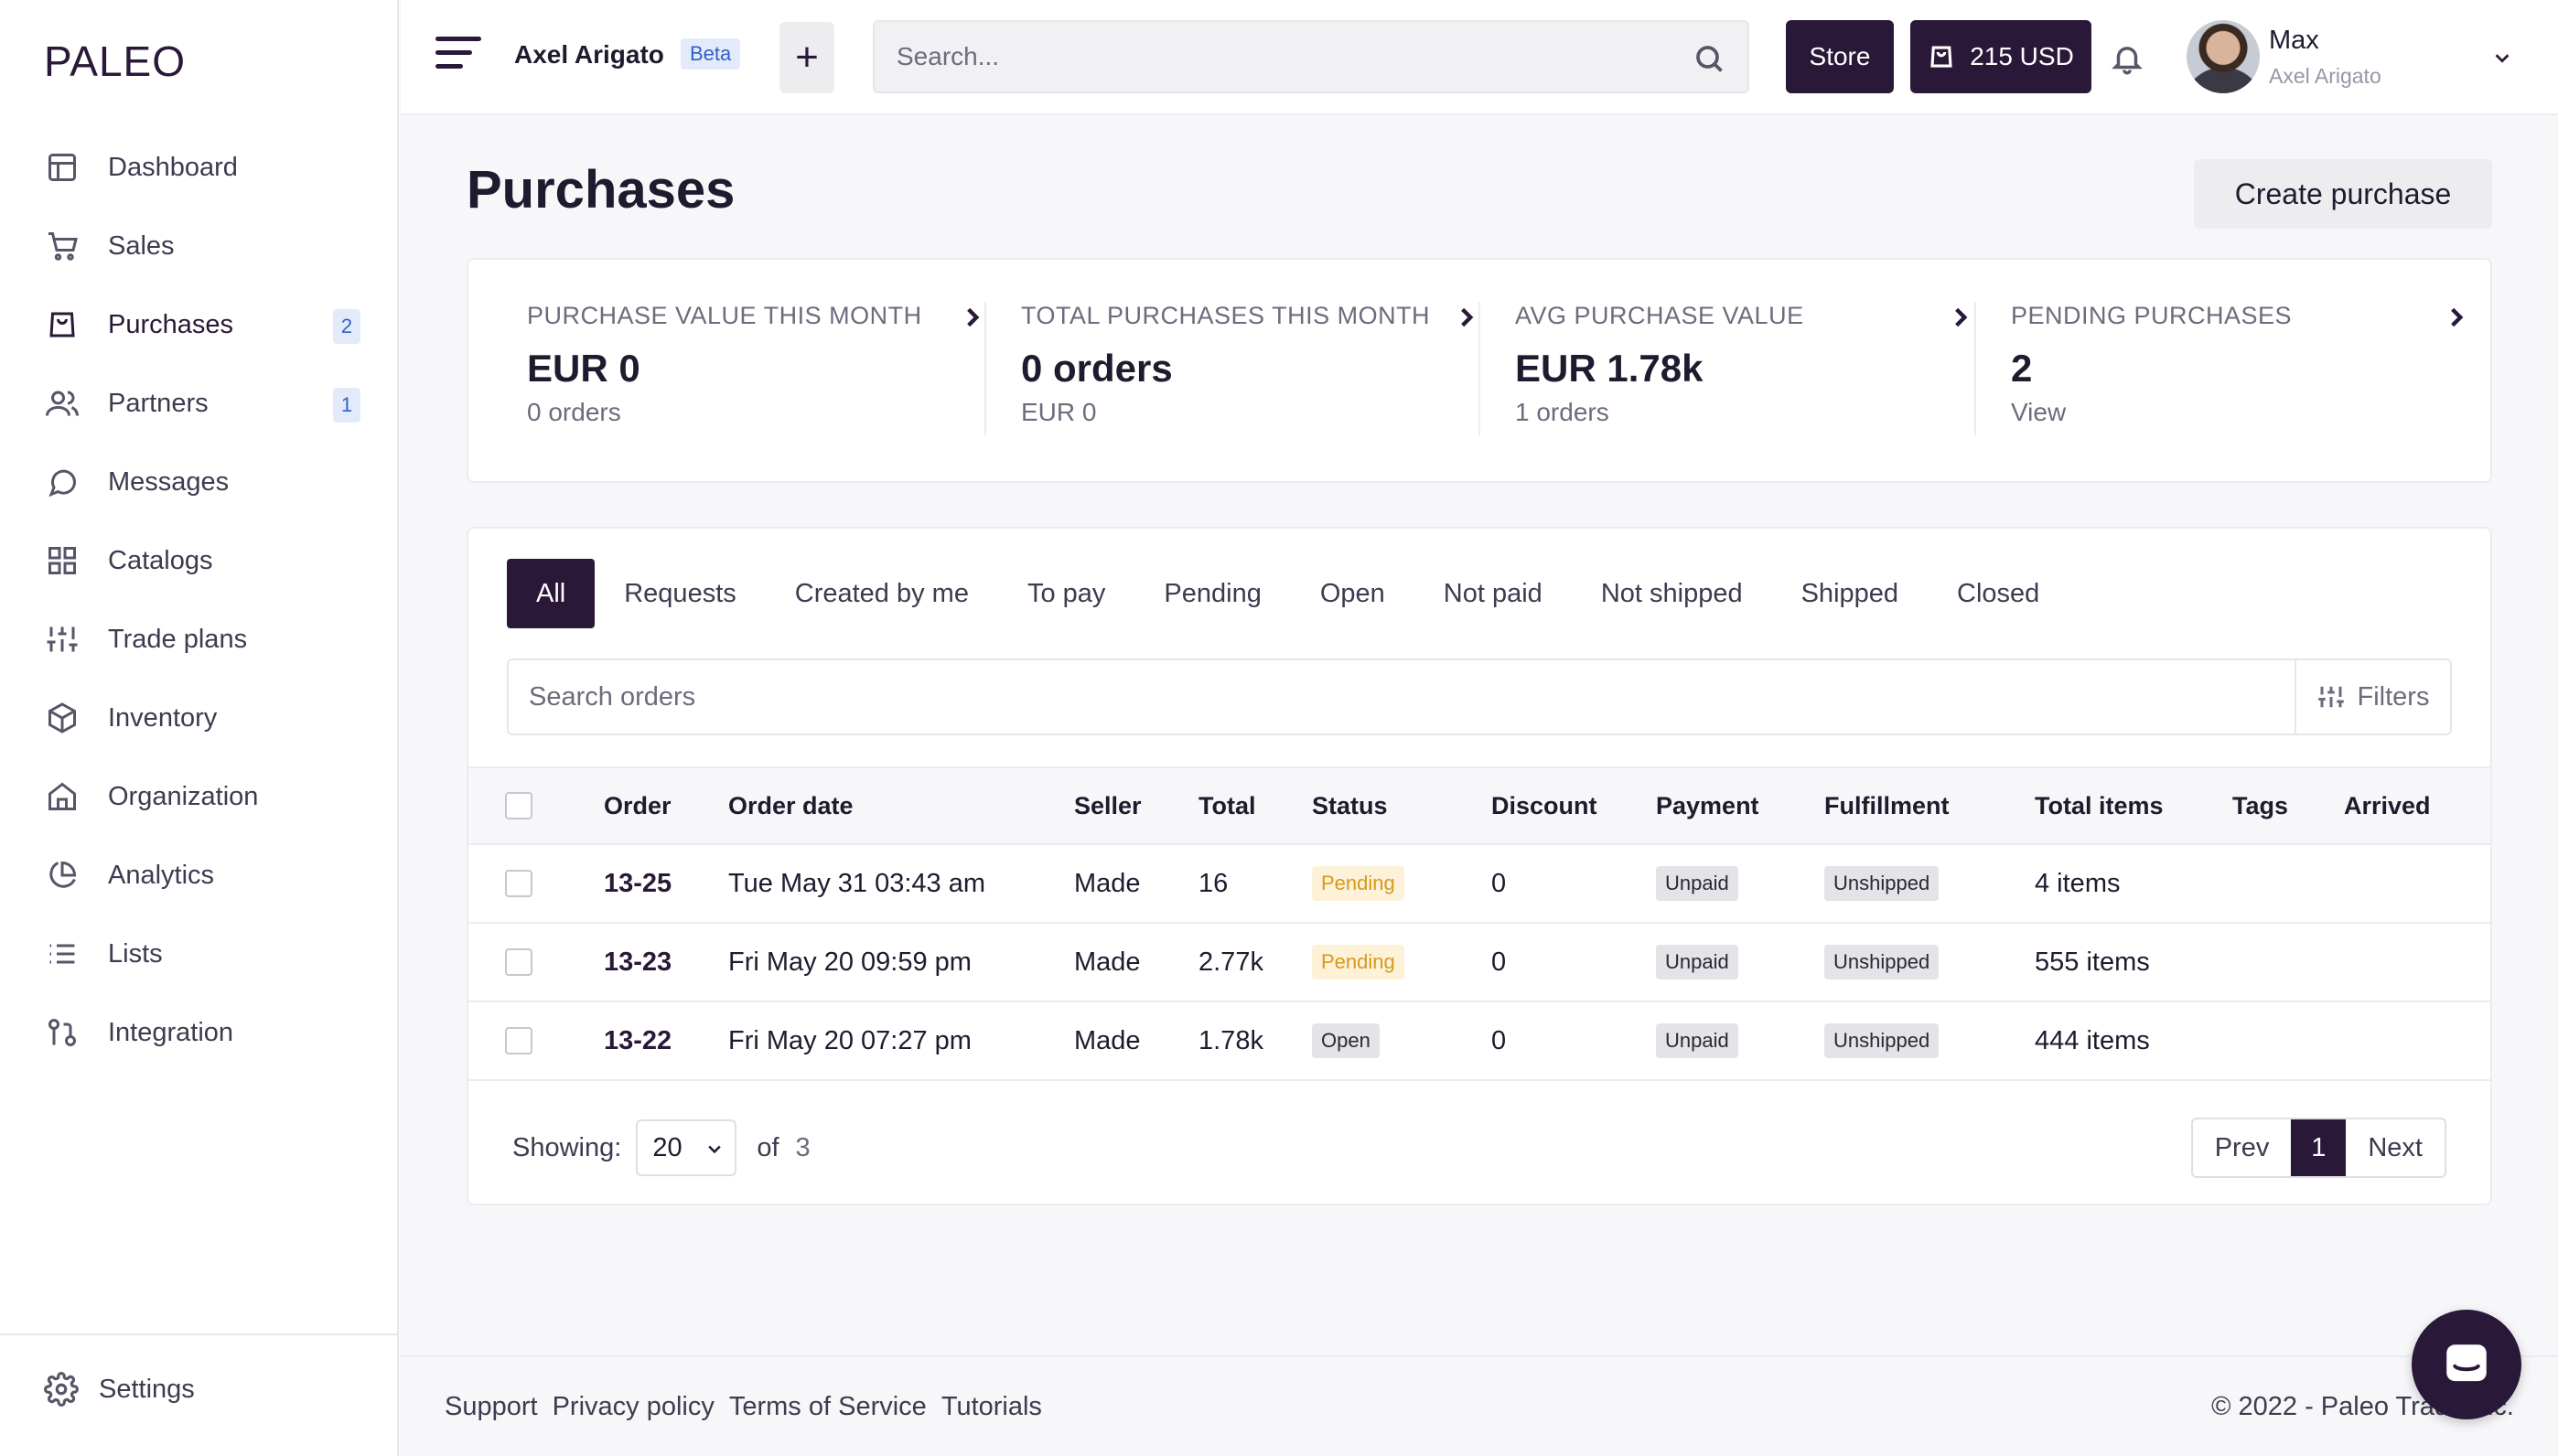 The height and width of the screenshot is (1456, 2558). What do you see at coordinates (768, 1147) in the screenshot?
I see `of-label: of` at bounding box center [768, 1147].